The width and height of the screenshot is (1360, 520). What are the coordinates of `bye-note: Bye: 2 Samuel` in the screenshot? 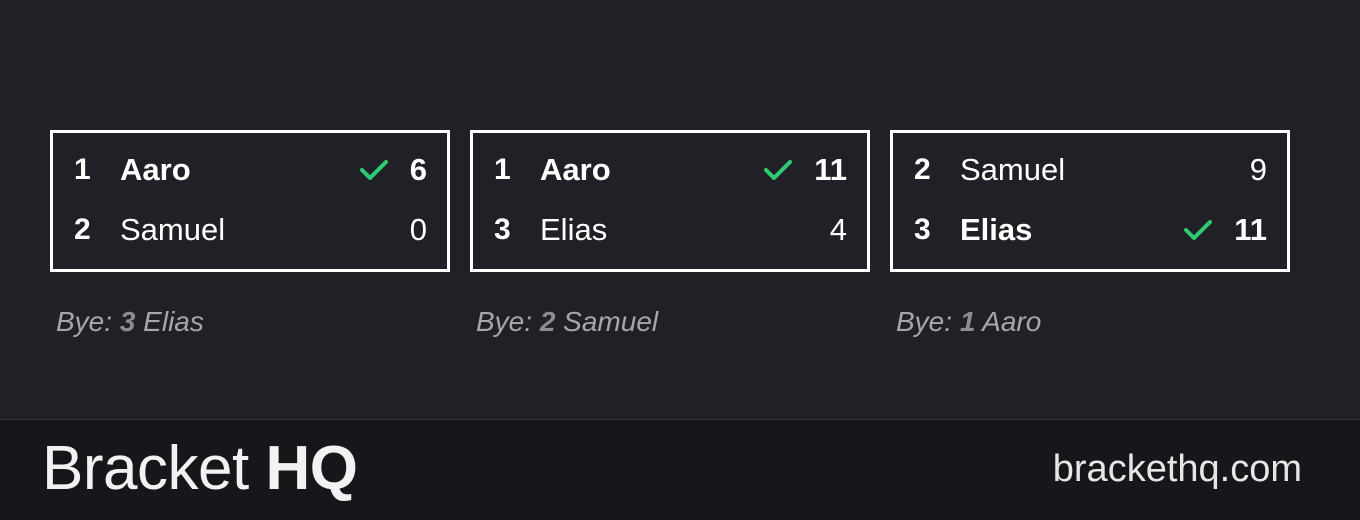 It's located at (567, 322).